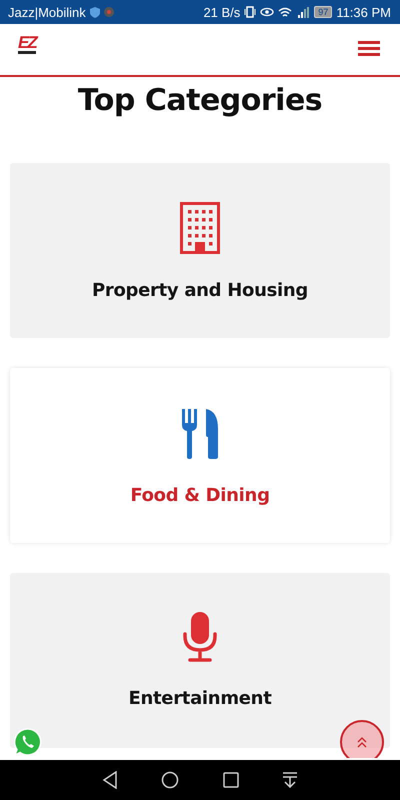  What do you see at coordinates (303, 12) in the screenshot?
I see `signal-icon` at bounding box center [303, 12].